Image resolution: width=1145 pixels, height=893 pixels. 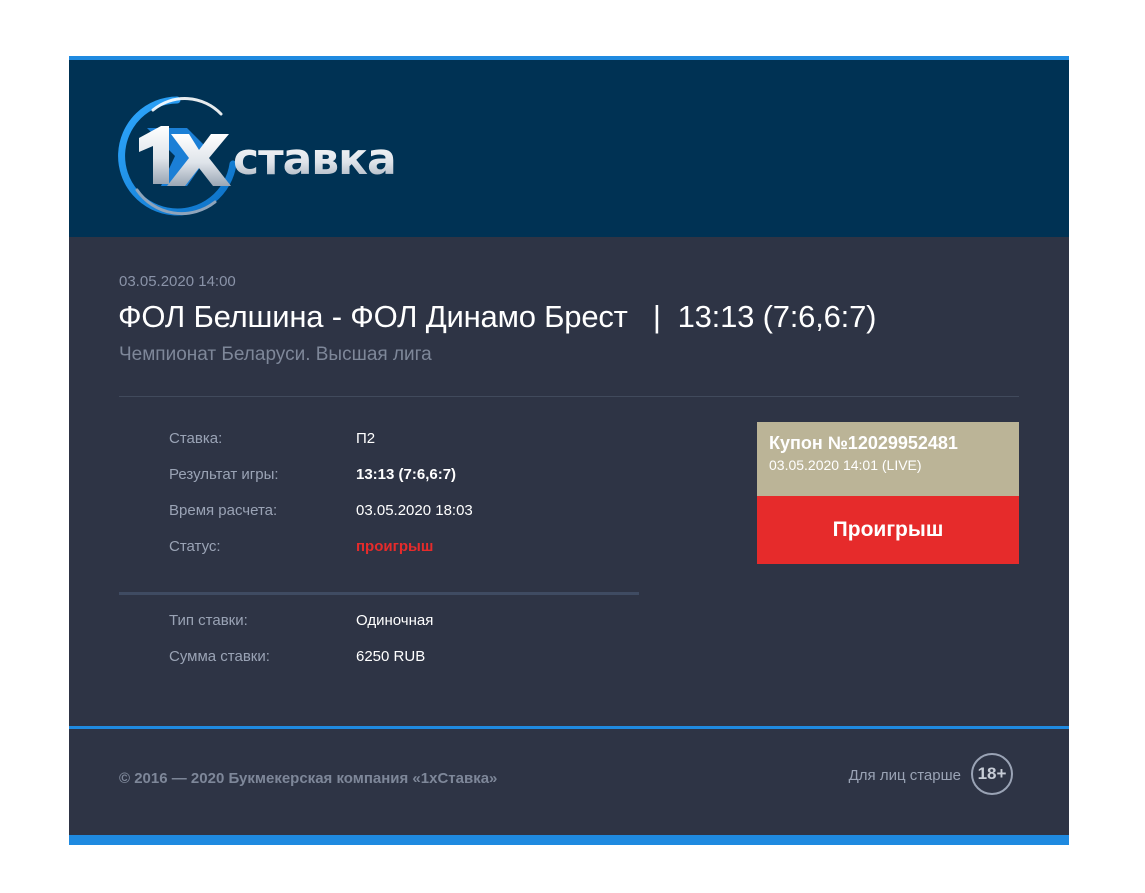 I want to click on coupon-result-badge: Проигрыш, so click(x=888, y=530).